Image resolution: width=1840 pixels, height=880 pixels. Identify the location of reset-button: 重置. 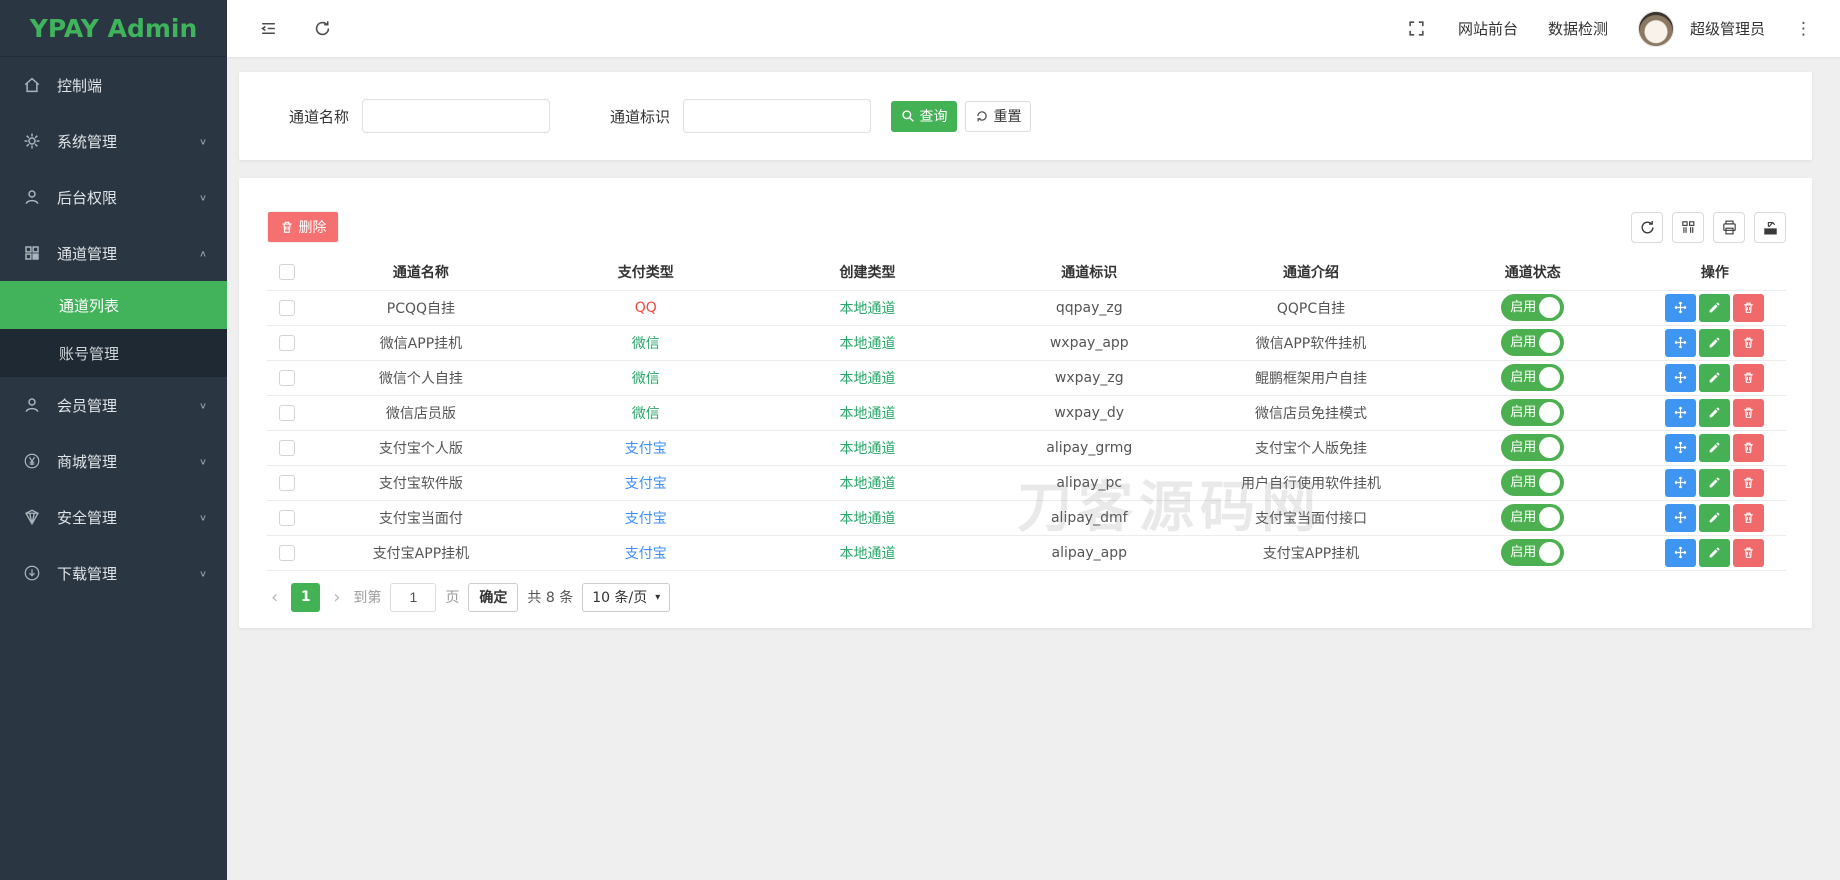
(998, 116).